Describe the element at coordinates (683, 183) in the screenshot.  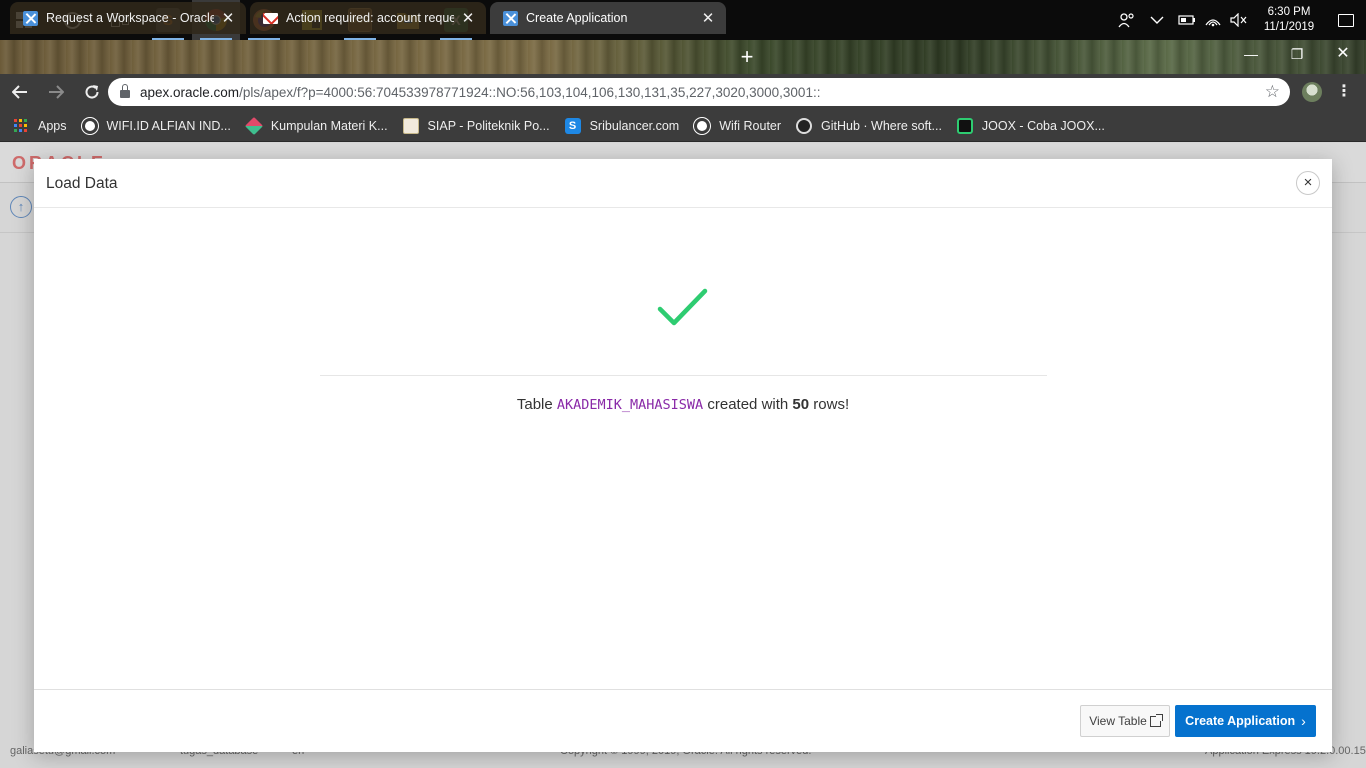
I see `dialog-header: Load Data ×` at that location.